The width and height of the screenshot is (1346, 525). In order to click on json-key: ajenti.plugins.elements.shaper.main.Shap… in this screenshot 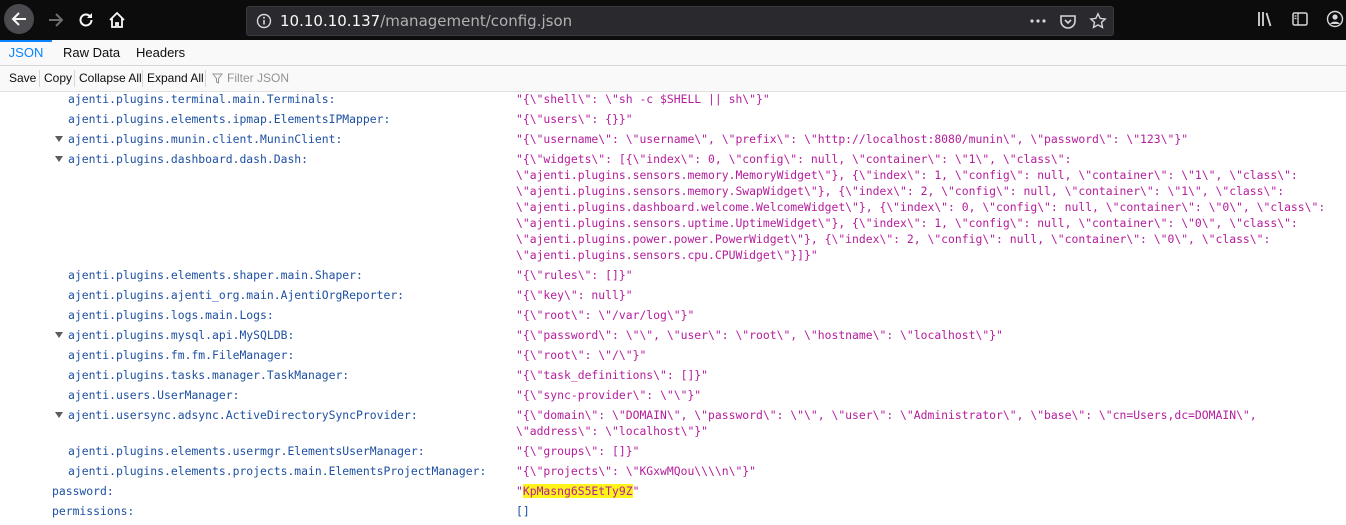, I will do `click(215, 275)`.